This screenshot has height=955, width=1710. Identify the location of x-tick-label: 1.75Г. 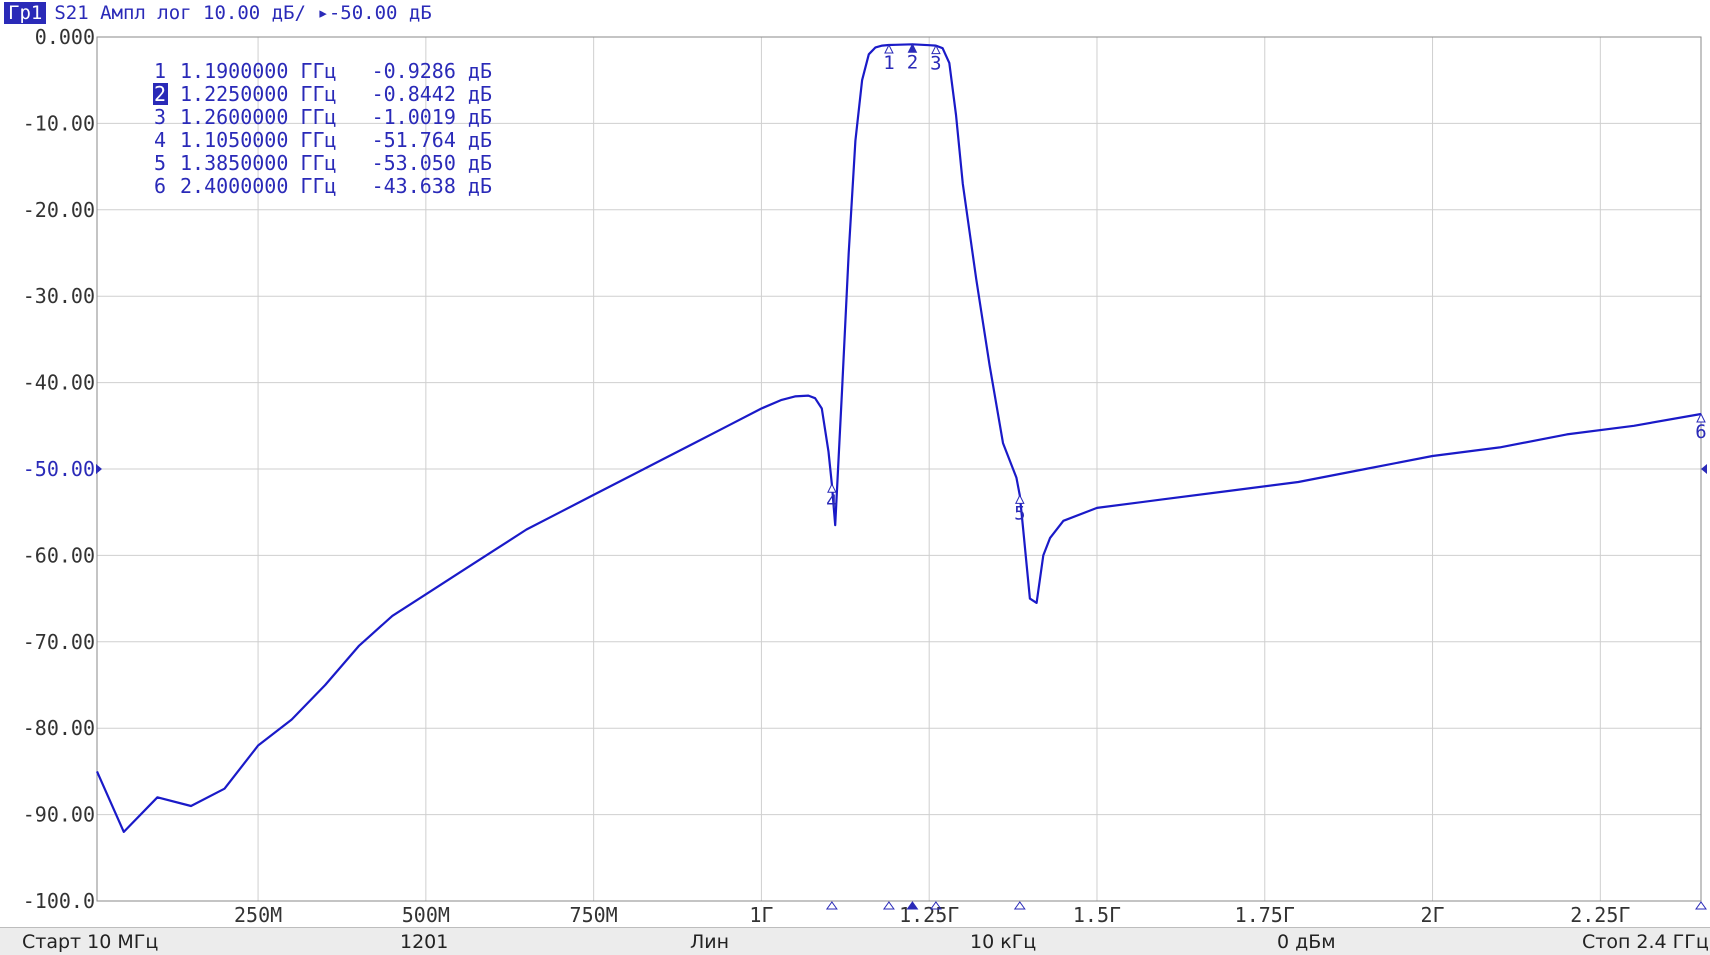
(1265, 915).